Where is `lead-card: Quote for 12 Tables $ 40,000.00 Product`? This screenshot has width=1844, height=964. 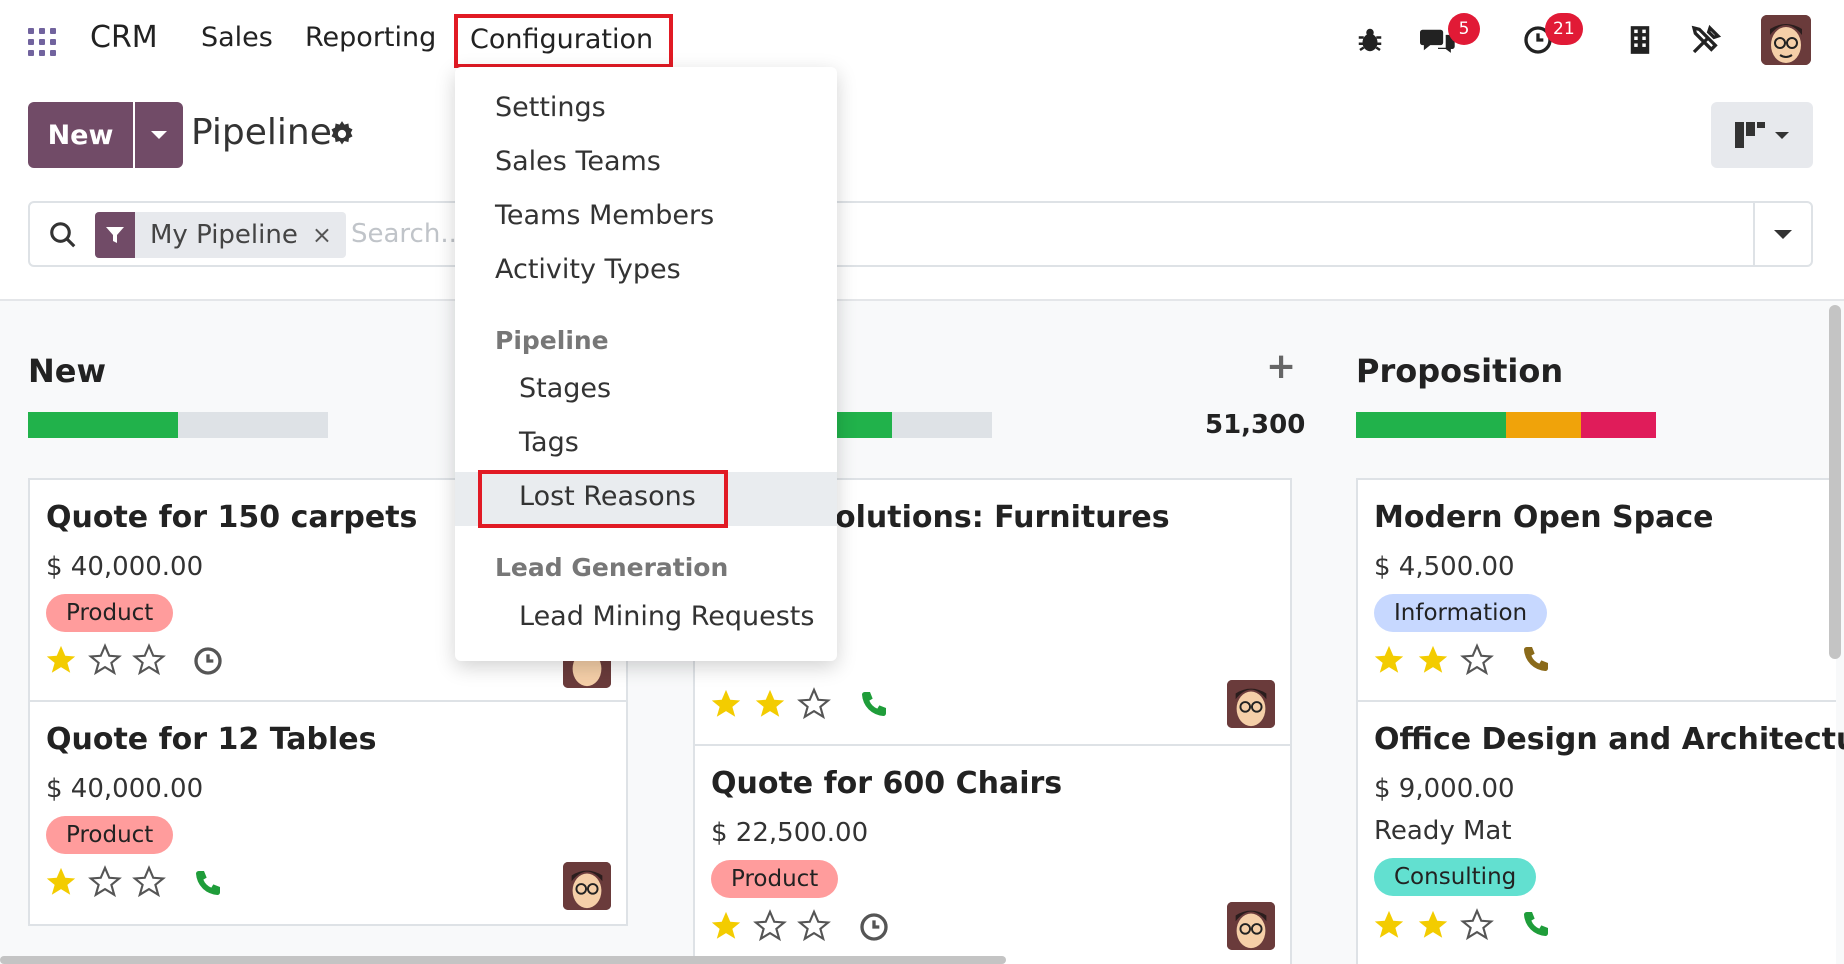
lead-card: Quote for 12 Tables $ 40,000.00 Product is located at coordinates (328, 813).